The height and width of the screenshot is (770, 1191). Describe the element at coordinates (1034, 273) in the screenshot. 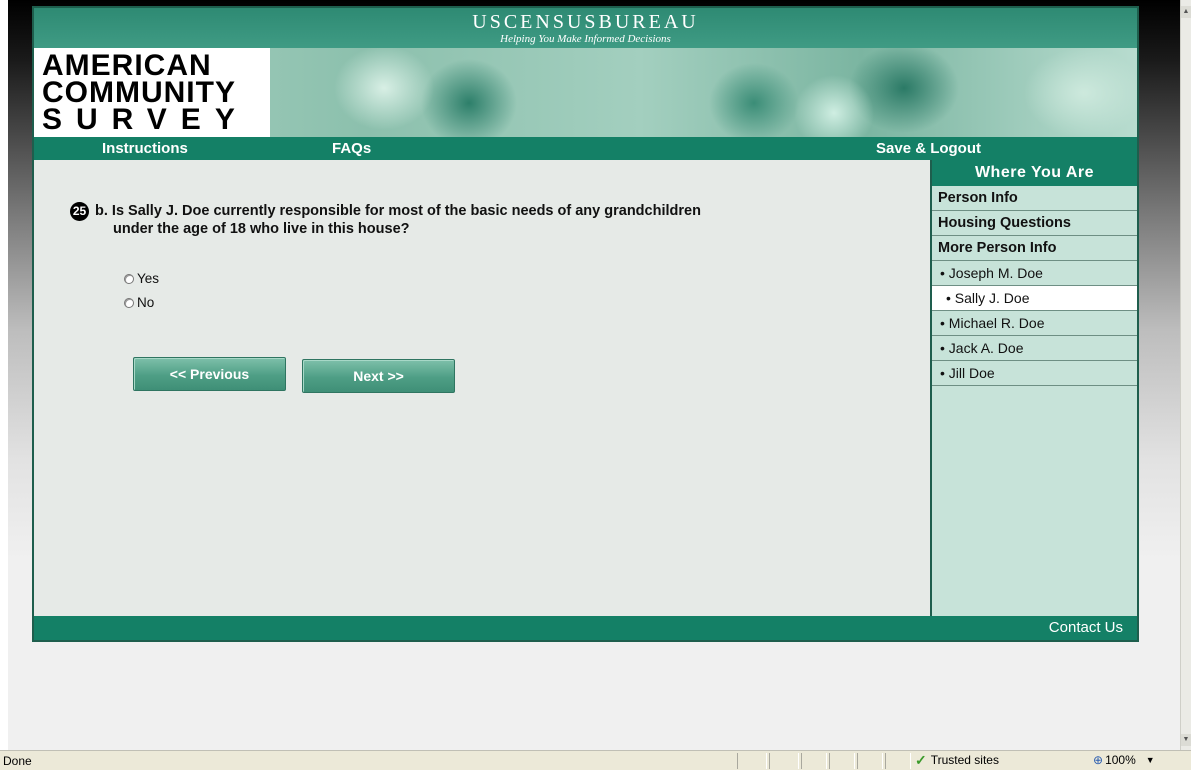

I see `sidebar-person-joseph: • Joseph M. Doe` at that location.